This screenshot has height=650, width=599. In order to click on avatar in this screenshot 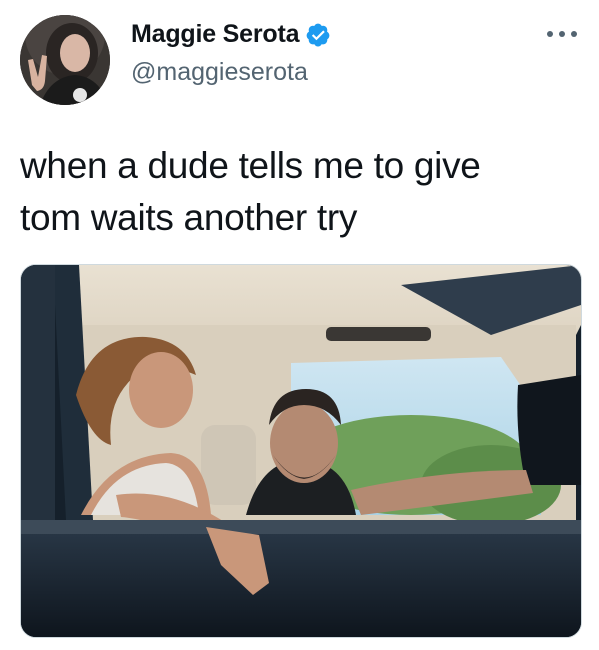, I will do `click(65, 60)`.